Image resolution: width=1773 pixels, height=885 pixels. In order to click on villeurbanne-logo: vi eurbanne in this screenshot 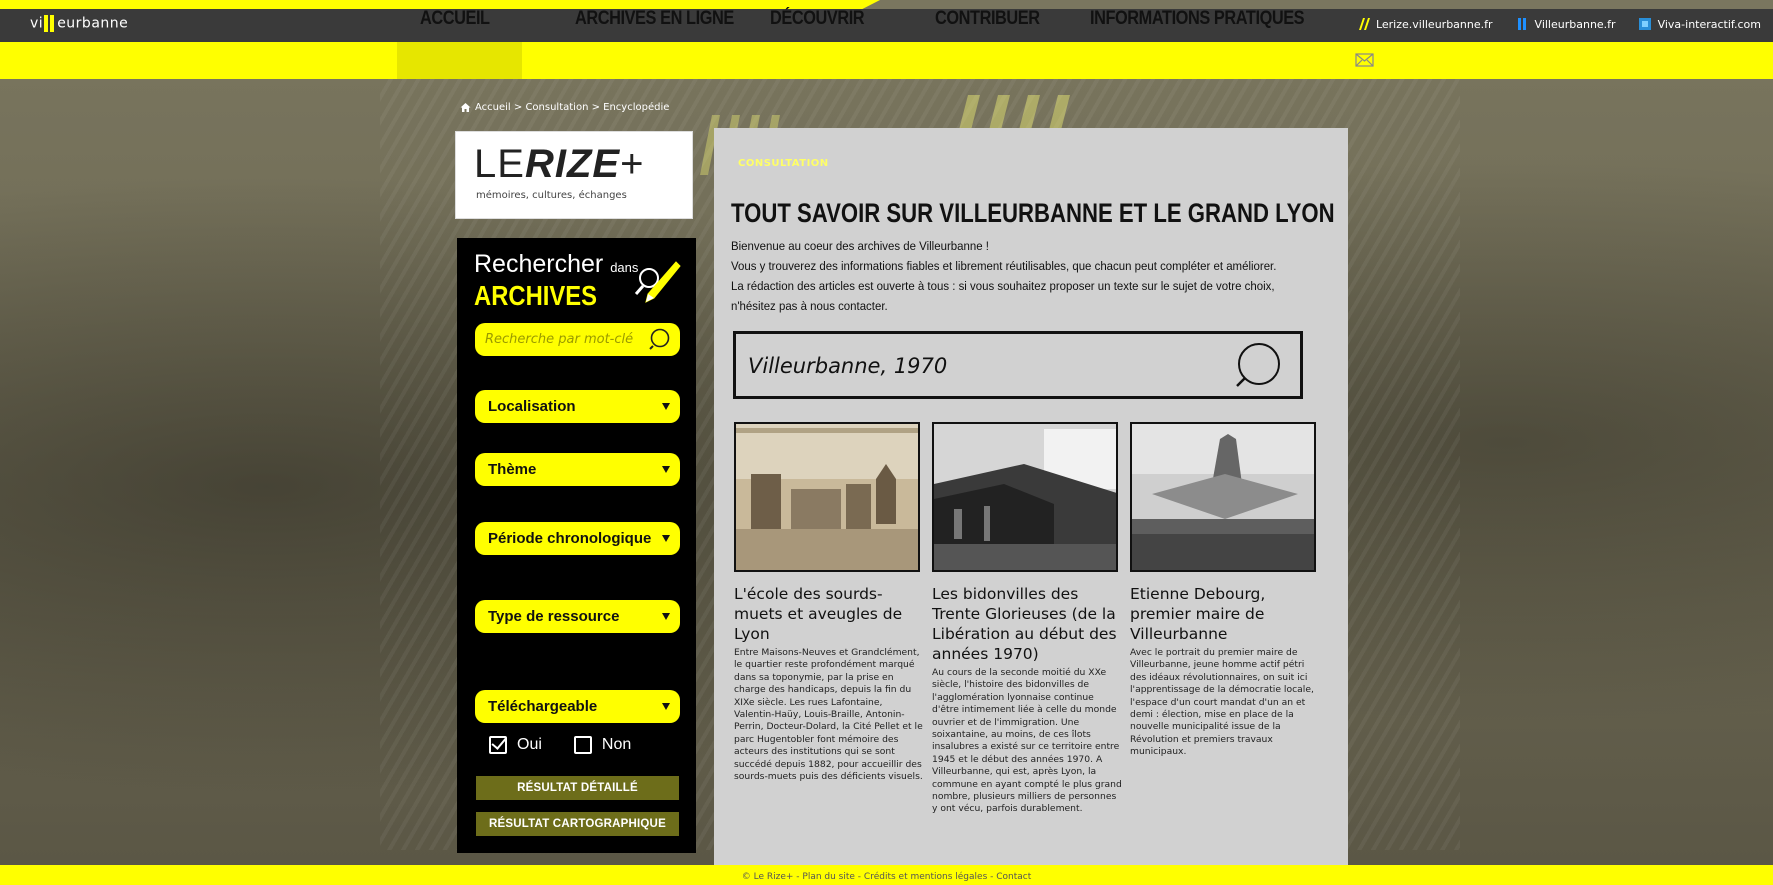, I will do `click(79, 23)`.